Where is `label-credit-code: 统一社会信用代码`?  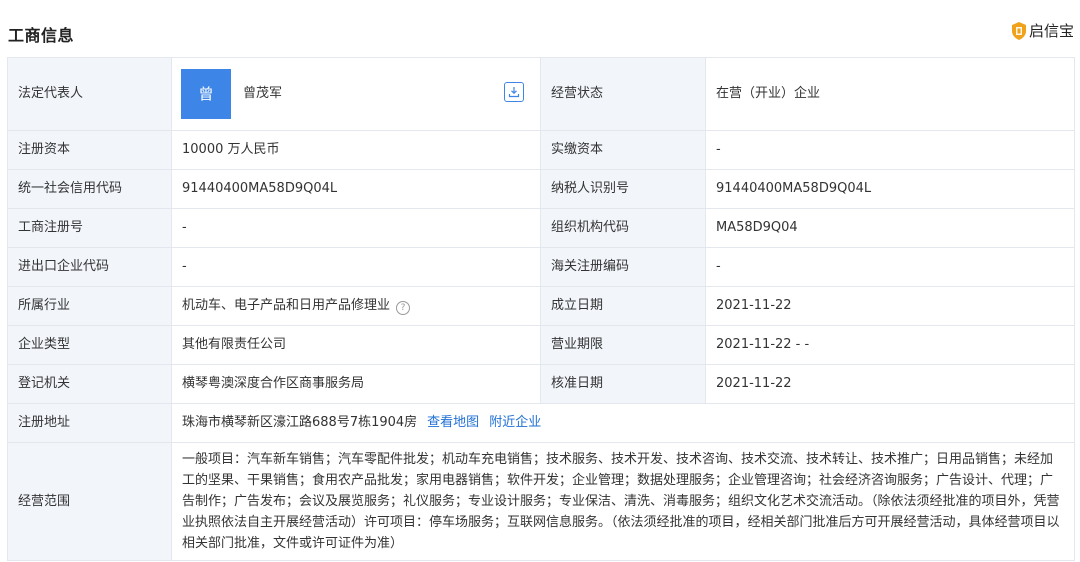
label-credit-code: 统一社会信用代码 is located at coordinates (89, 189).